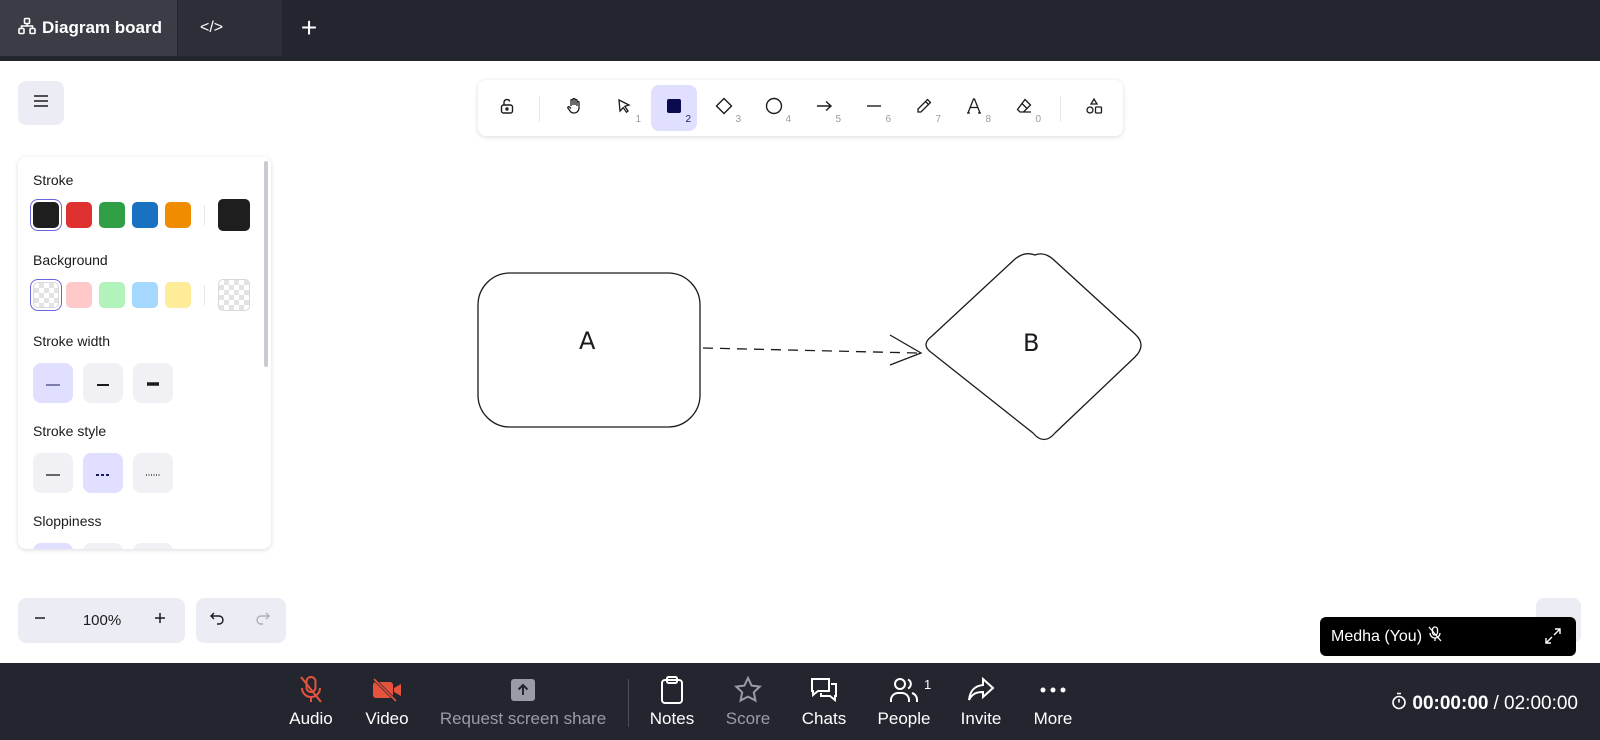 The image size is (1600, 740). Describe the element at coordinates (824, 718) in the screenshot. I see `chats-label: Chats` at that location.